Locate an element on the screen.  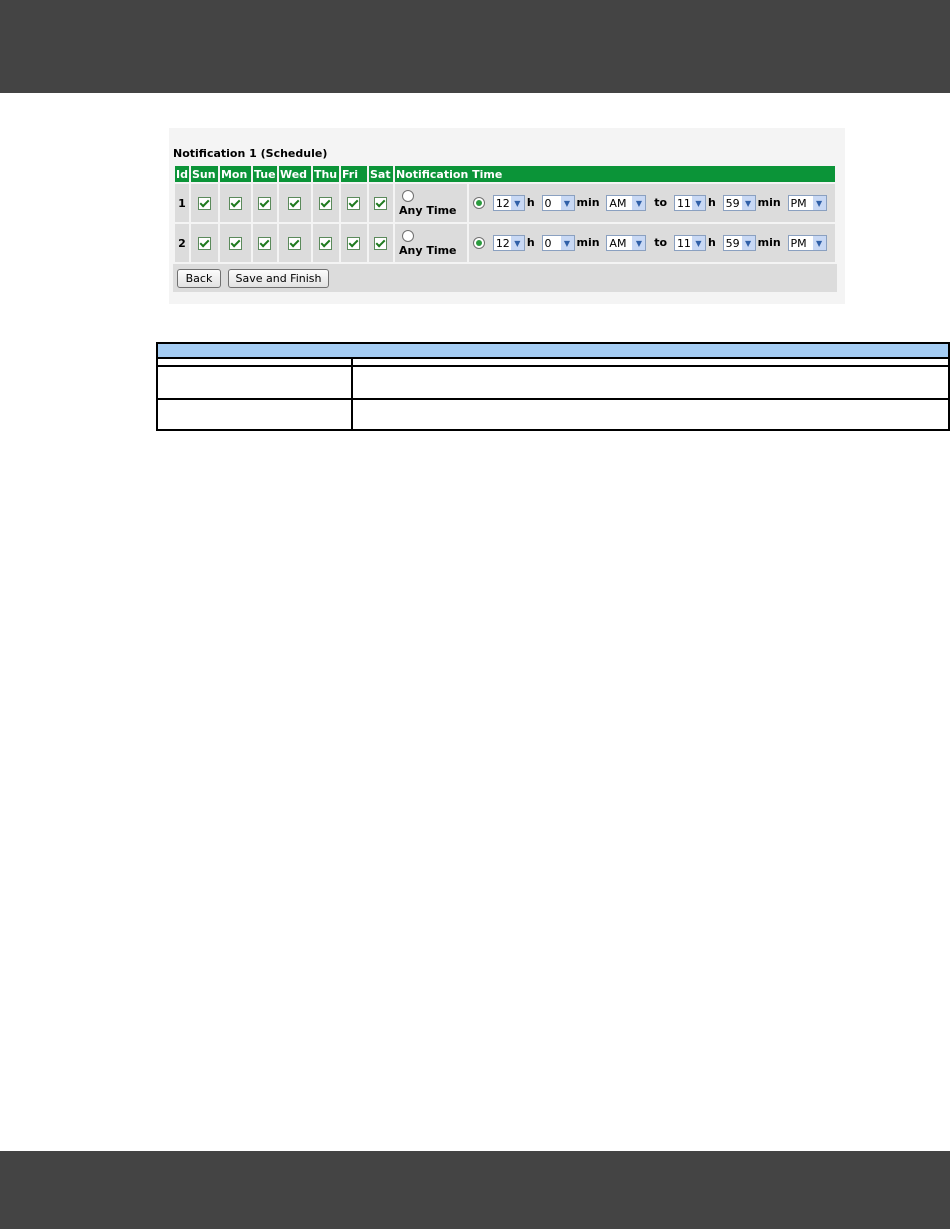
col-thu: Thu is located at coordinates (325, 174).